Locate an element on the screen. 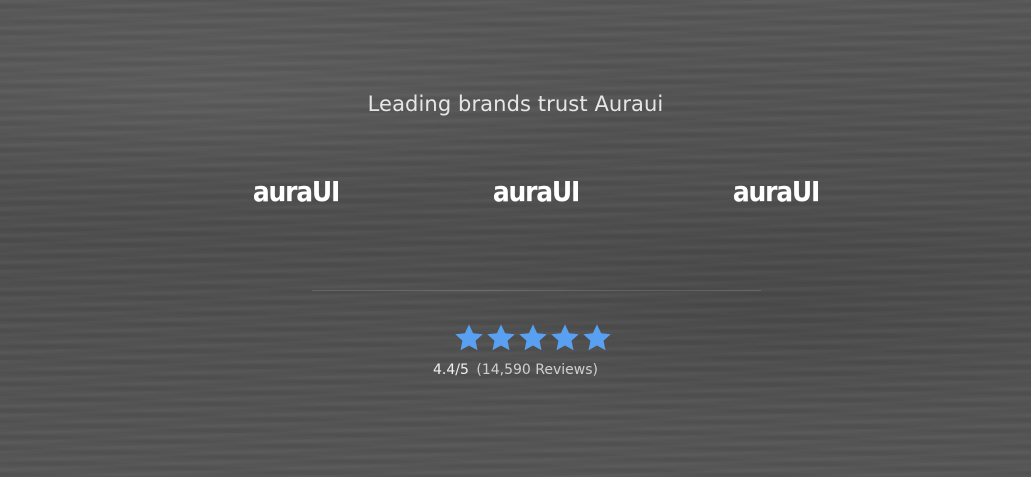 This screenshot has height=477, width=1031. rating-summary: 4.4/5 (14,590 Reviews) is located at coordinates (515, 370).